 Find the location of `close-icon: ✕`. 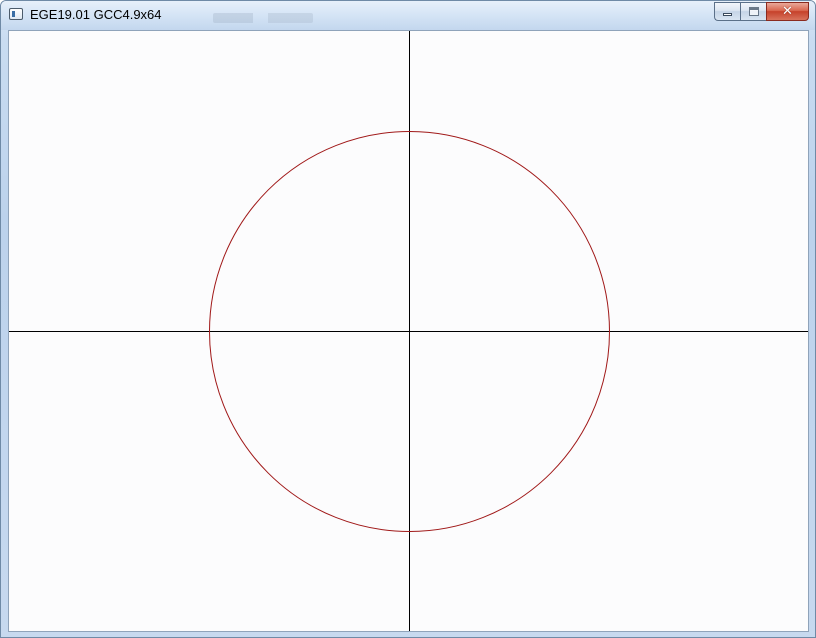

close-icon: ✕ is located at coordinates (787, 11).